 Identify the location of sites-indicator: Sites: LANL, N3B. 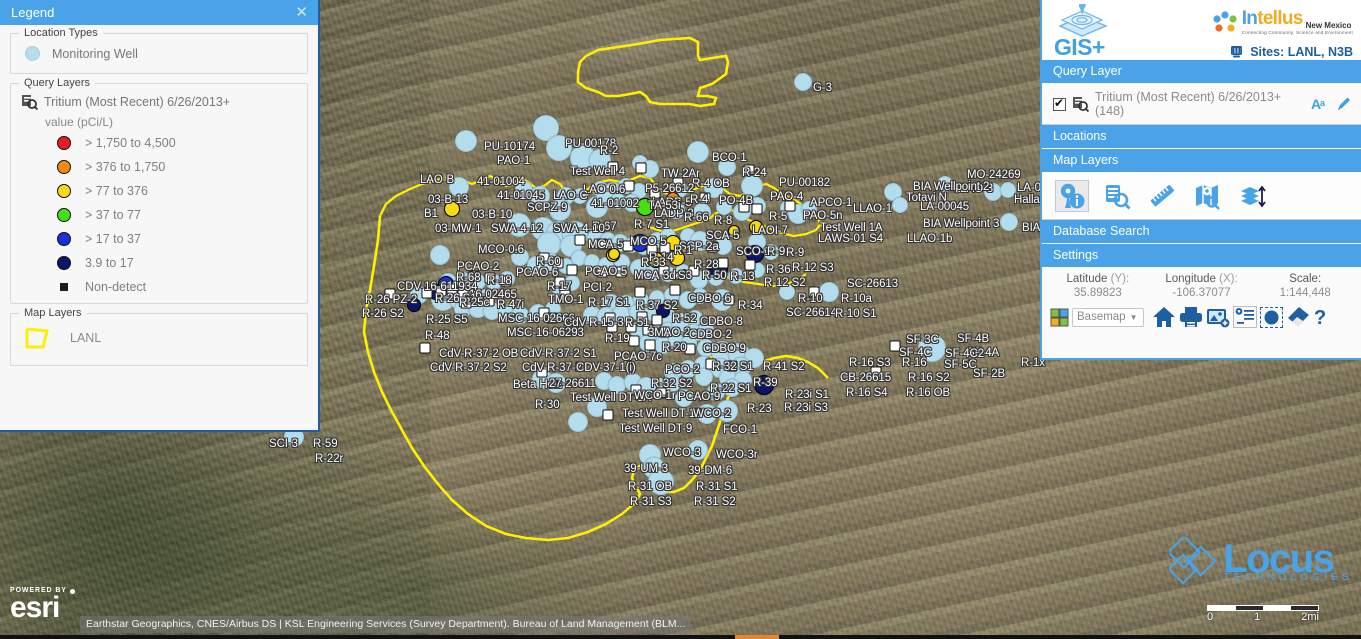
(1291, 51).